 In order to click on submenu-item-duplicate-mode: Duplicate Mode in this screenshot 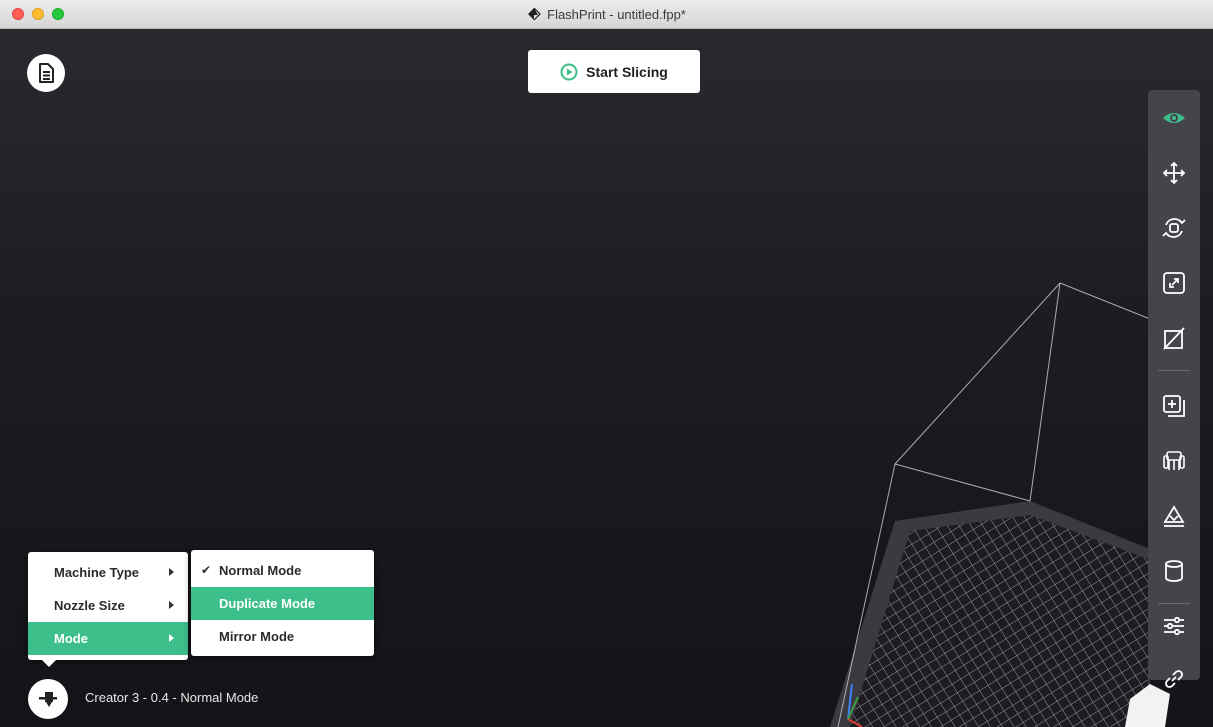, I will do `click(282, 603)`.